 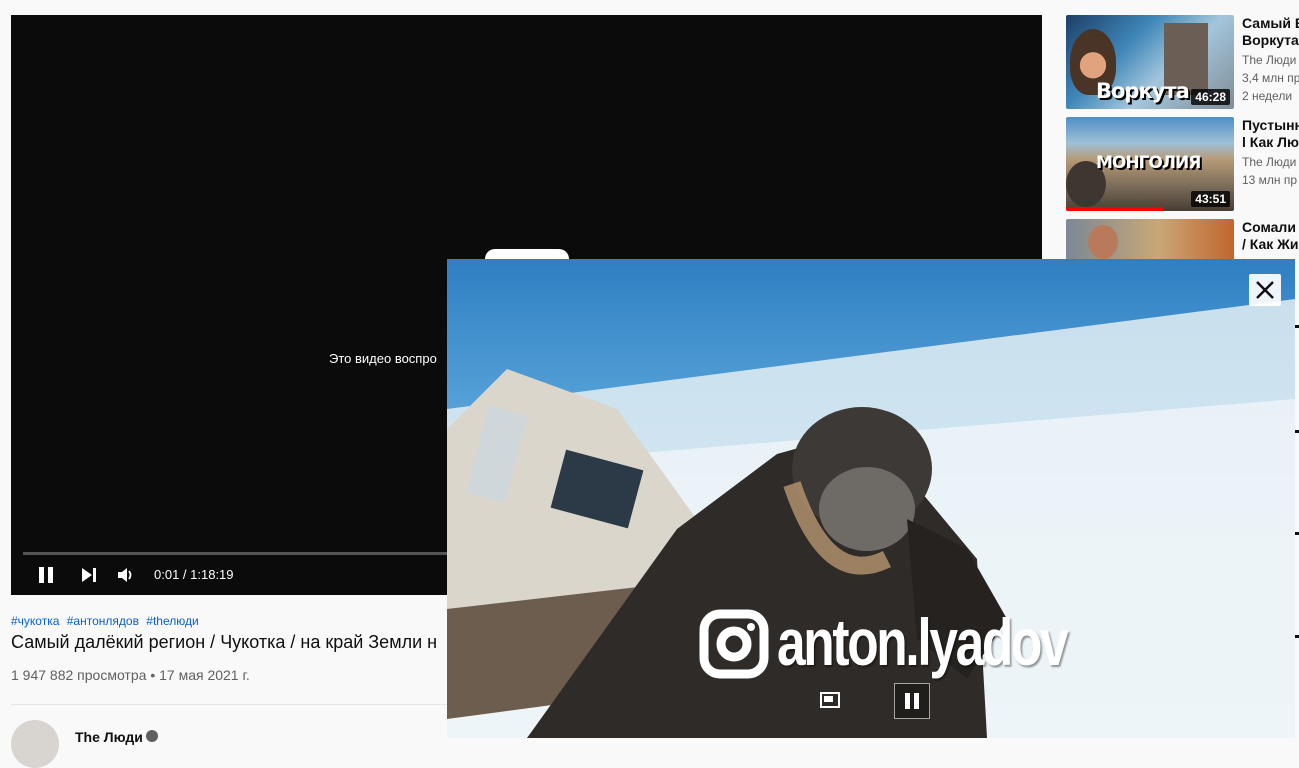 I want to click on instagram-handle: anton.lyadov, so click(x=923, y=642).